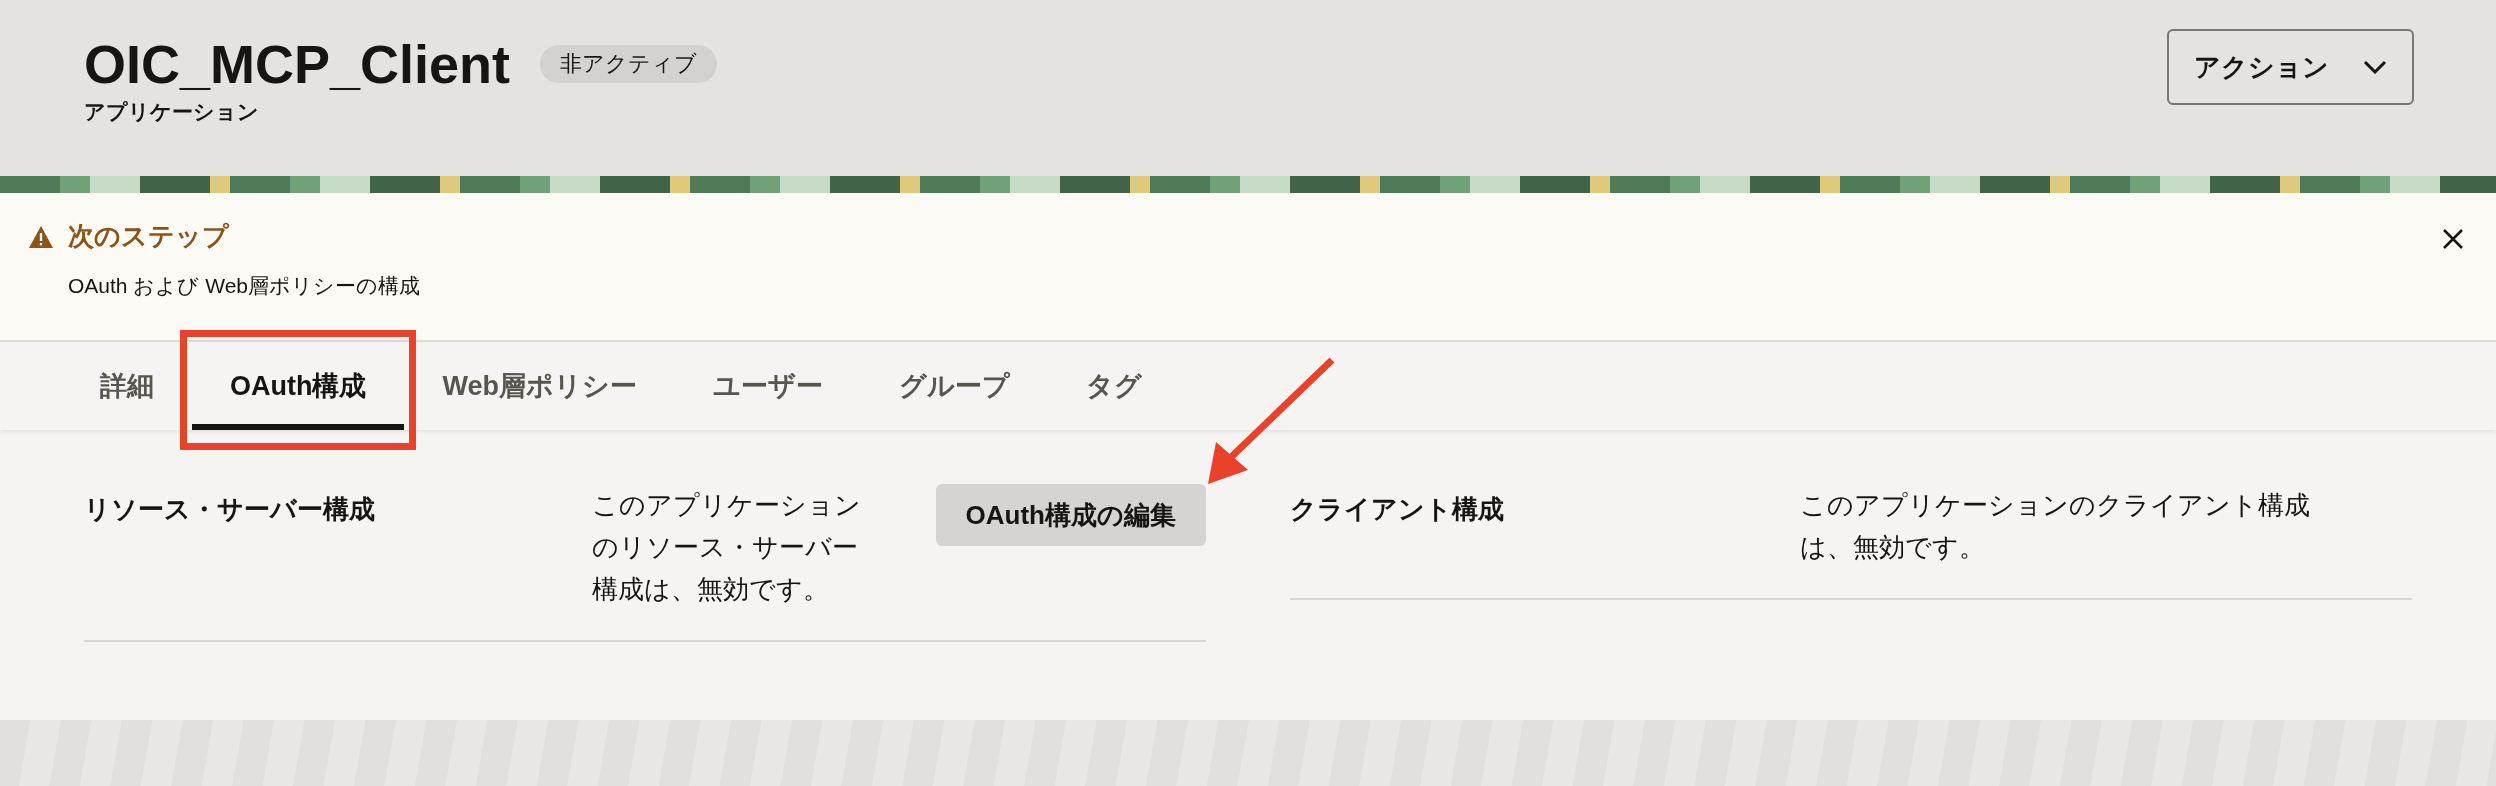 Image resolution: width=2496 pixels, height=786 pixels. What do you see at coordinates (954, 386) in the screenshot?
I see `tab: グループ` at bounding box center [954, 386].